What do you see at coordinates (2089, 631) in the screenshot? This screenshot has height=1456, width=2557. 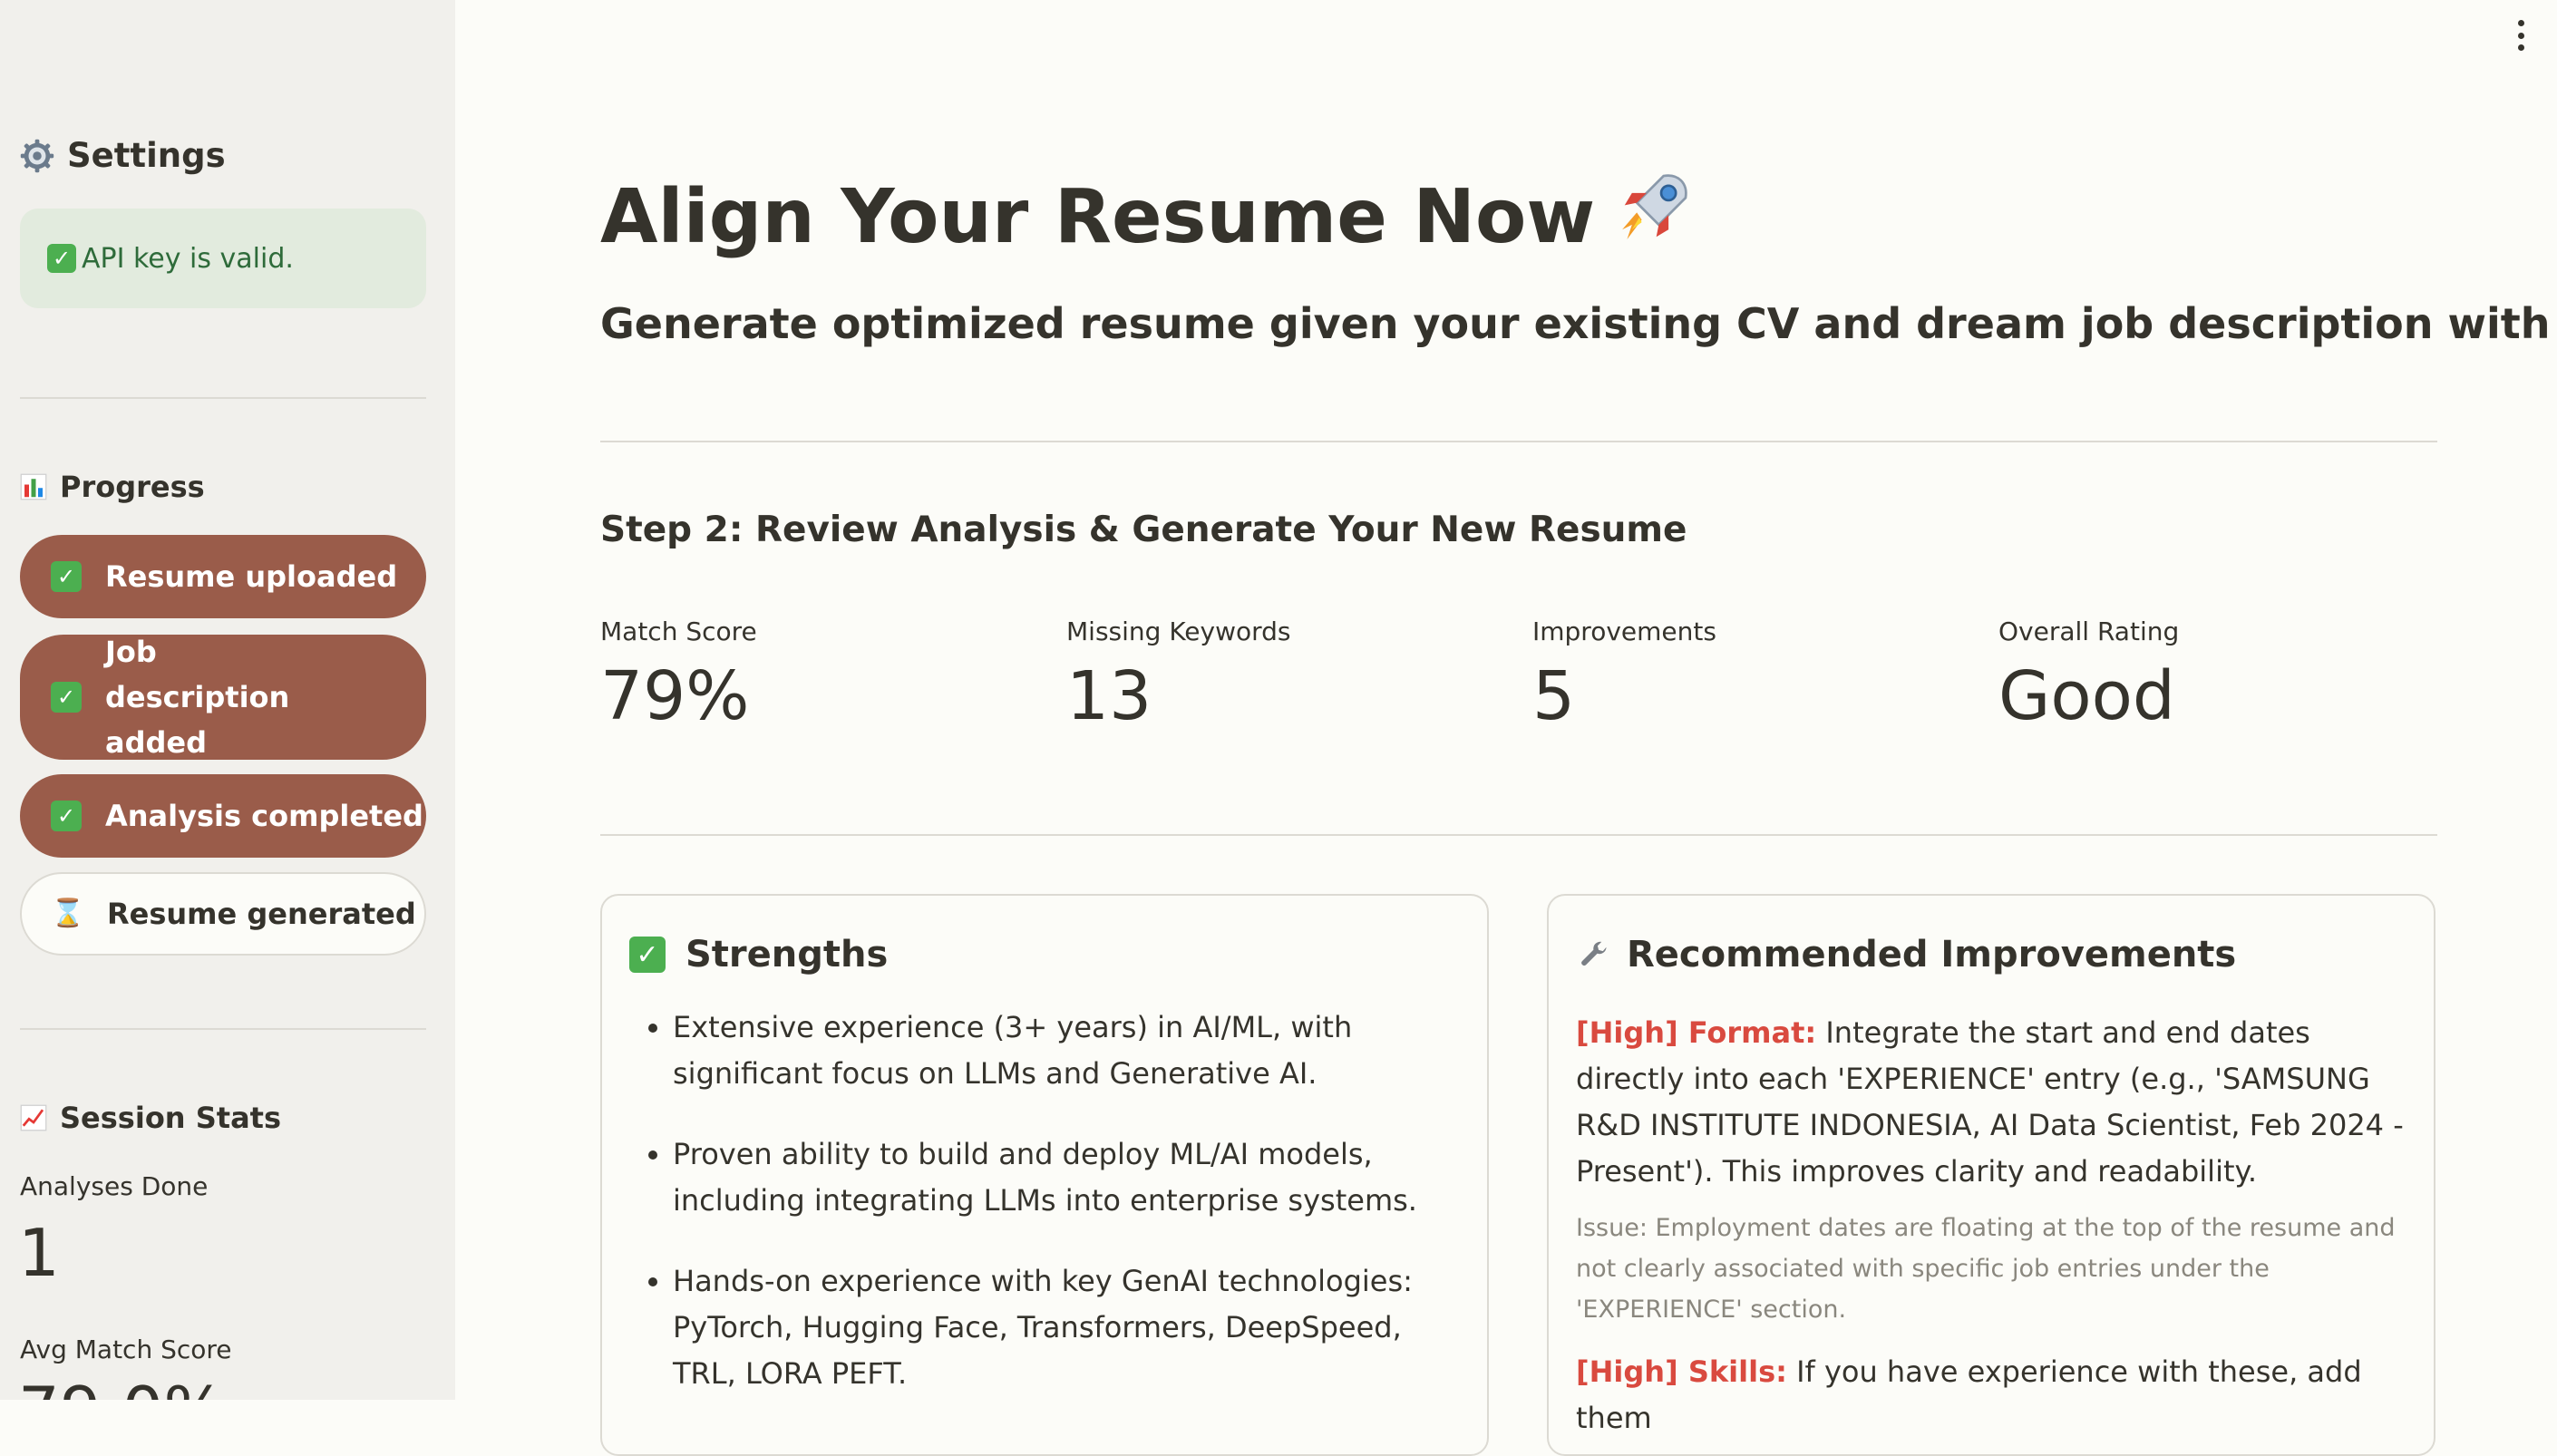 I see `metric-label: Overall Rating` at bounding box center [2089, 631].